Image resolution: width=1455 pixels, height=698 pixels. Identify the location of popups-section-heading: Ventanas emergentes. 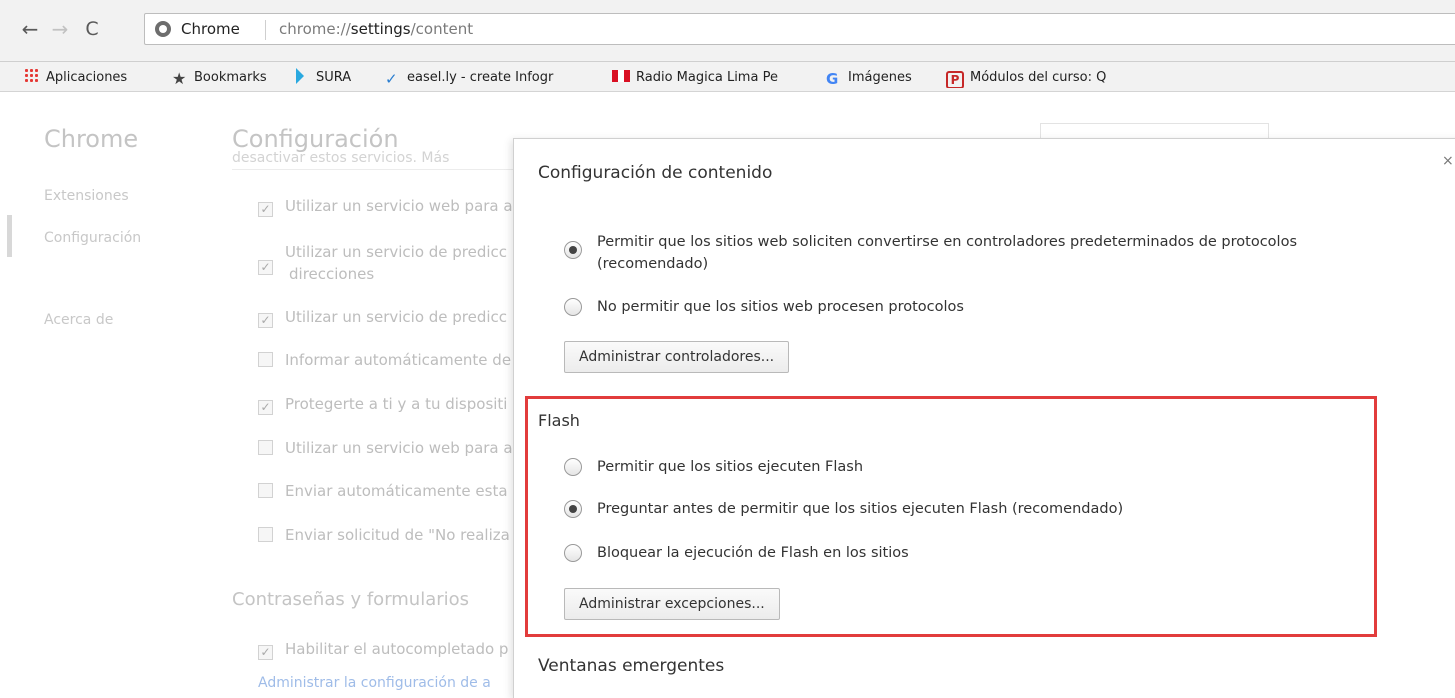
(631, 666).